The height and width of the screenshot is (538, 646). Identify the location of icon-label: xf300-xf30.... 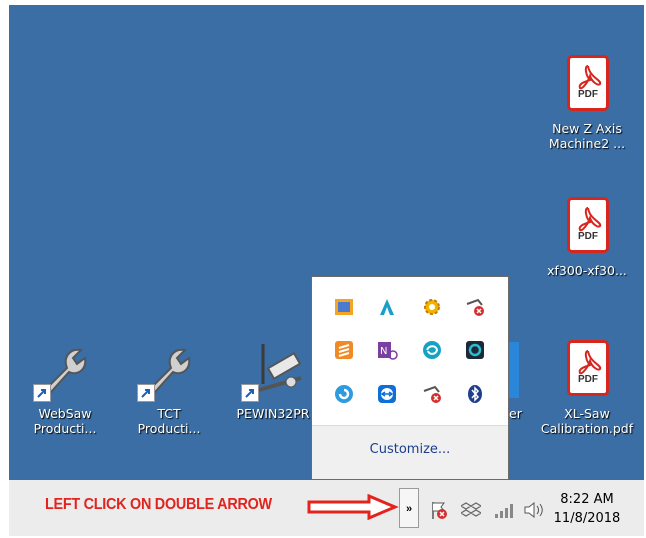
(587, 270).